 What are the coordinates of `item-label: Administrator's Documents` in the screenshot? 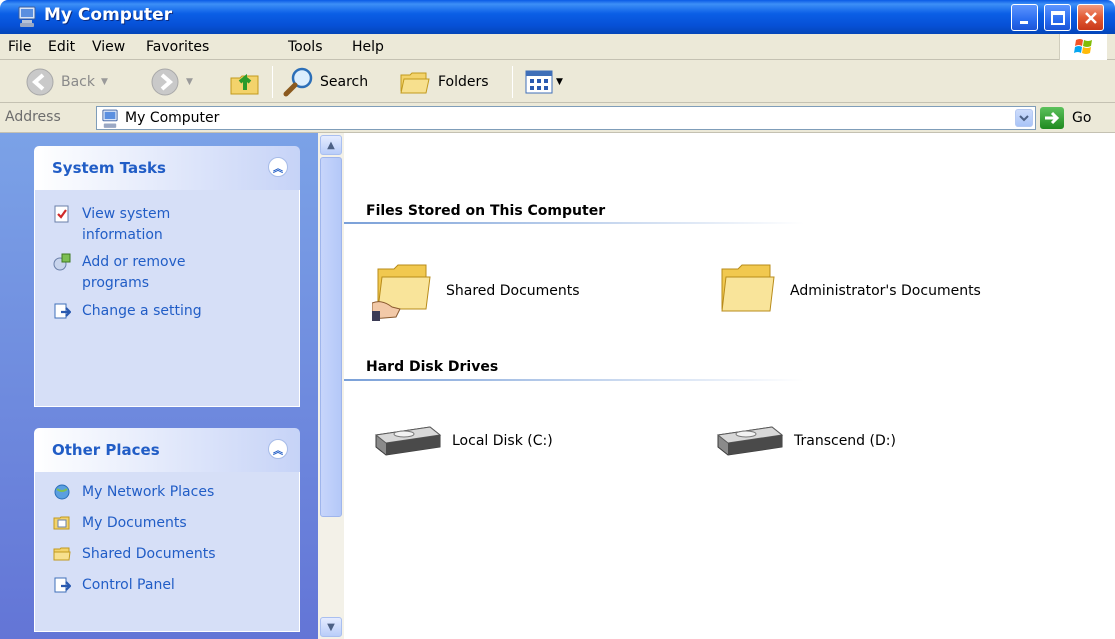 It's located at (885, 291).